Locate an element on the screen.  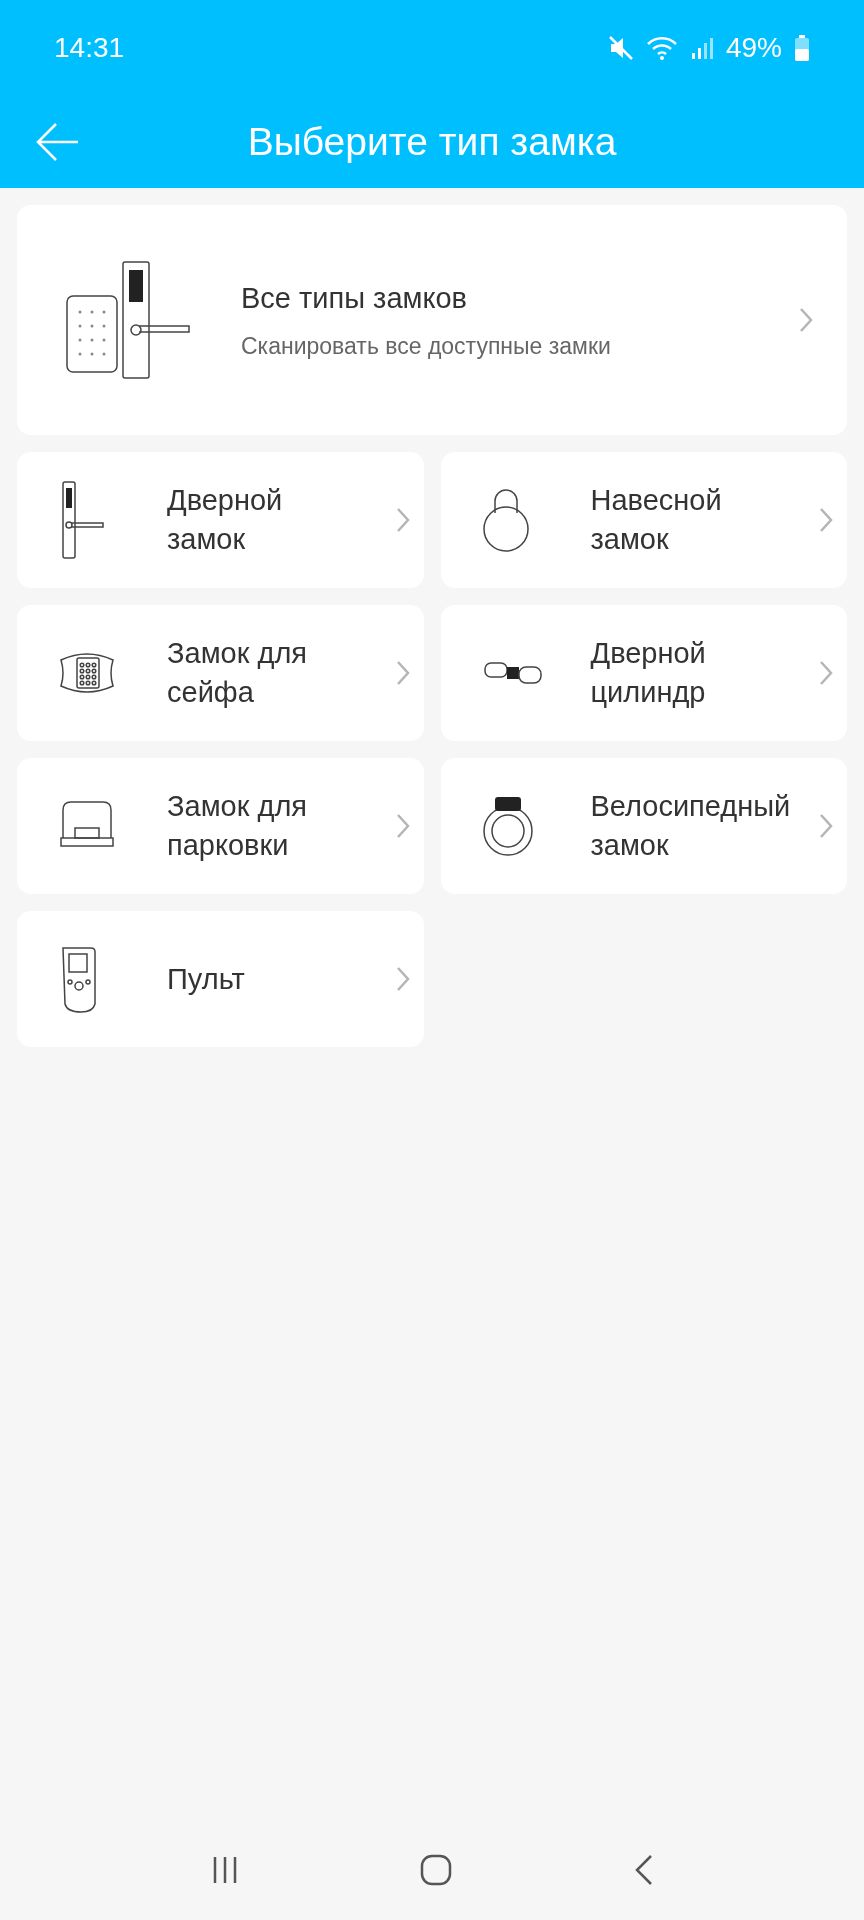
all-lock-types-card: Все типы замков Сканировать все доступные замки is located at coordinates (432, 320).